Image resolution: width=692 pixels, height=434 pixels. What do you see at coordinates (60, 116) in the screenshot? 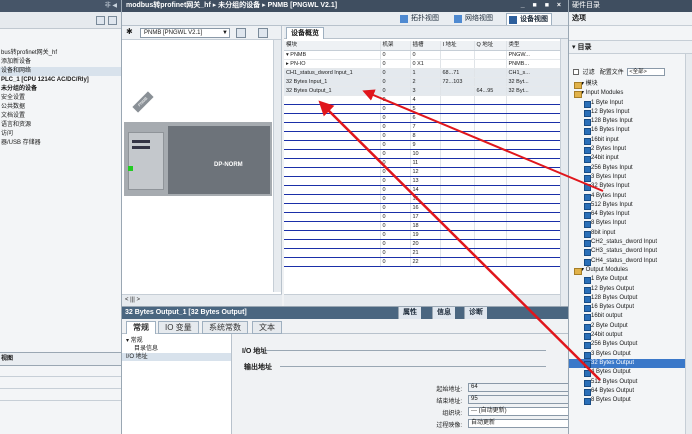
I see `tree-item-doc-settings: 文档设置` at bounding box center [60, 116].